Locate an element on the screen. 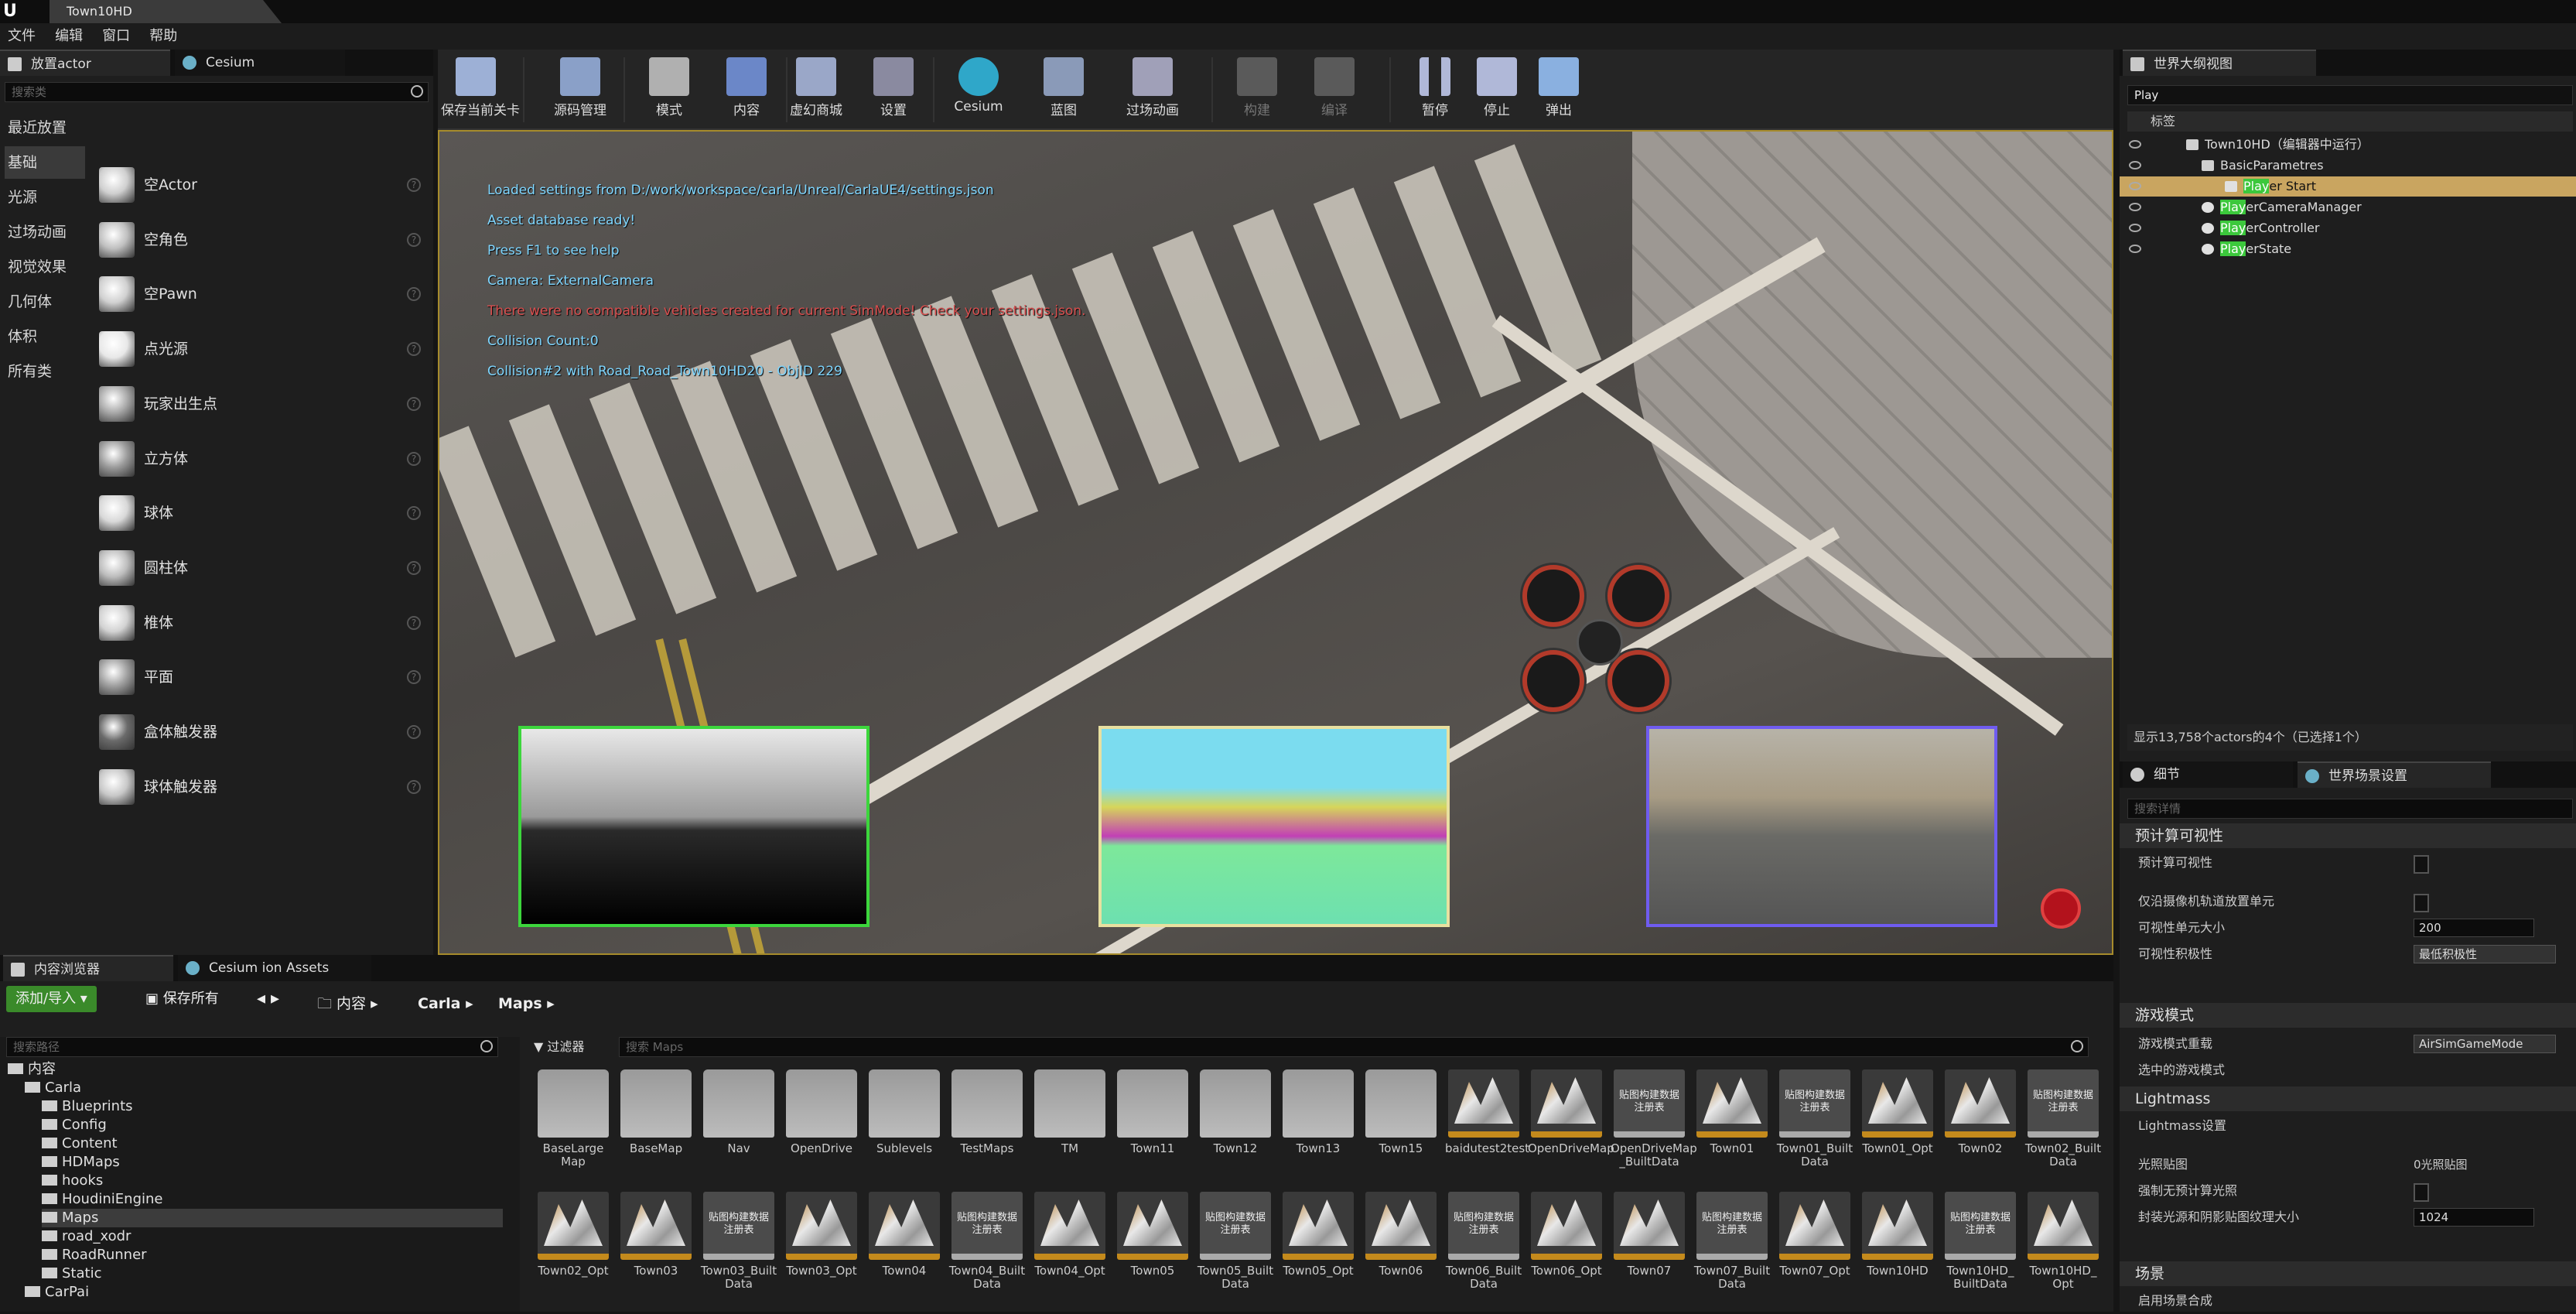 The image size is (2576, 1314). asset-tile: Town05_Opt is located at coordinates (1318, 1235).